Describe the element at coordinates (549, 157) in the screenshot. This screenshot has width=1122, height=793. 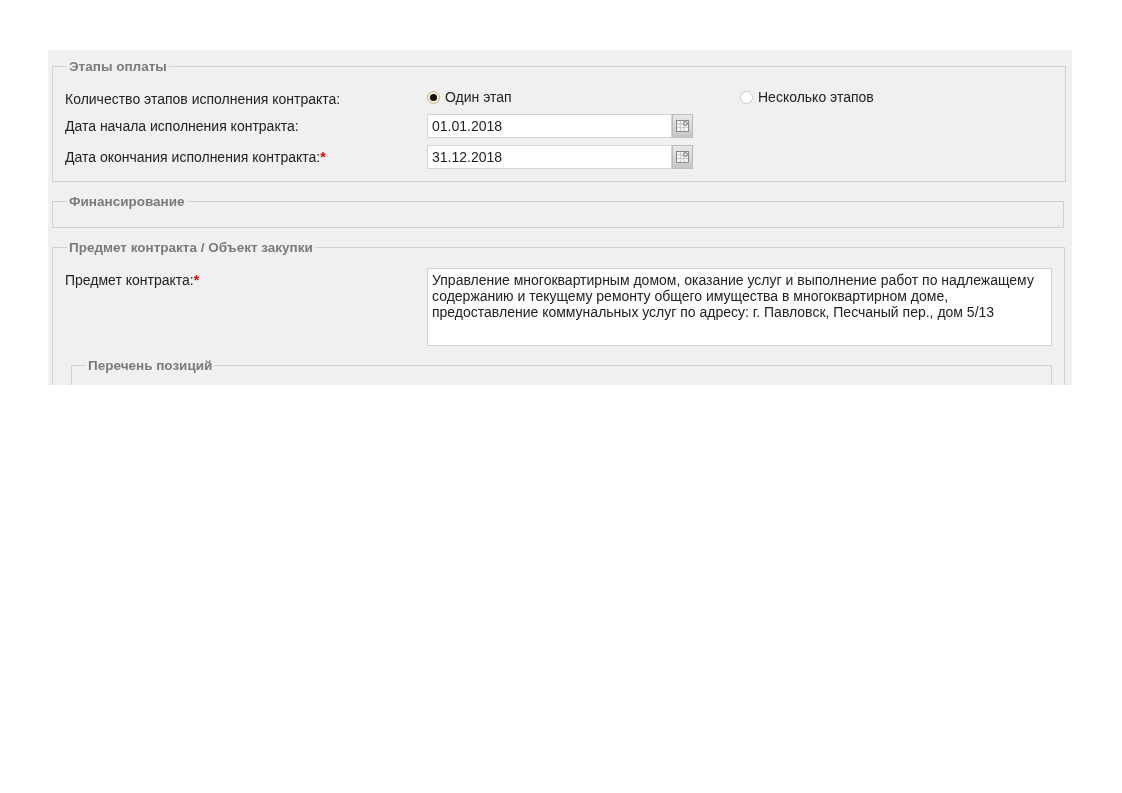
I see `date-field: 31.12.2018` at that location.